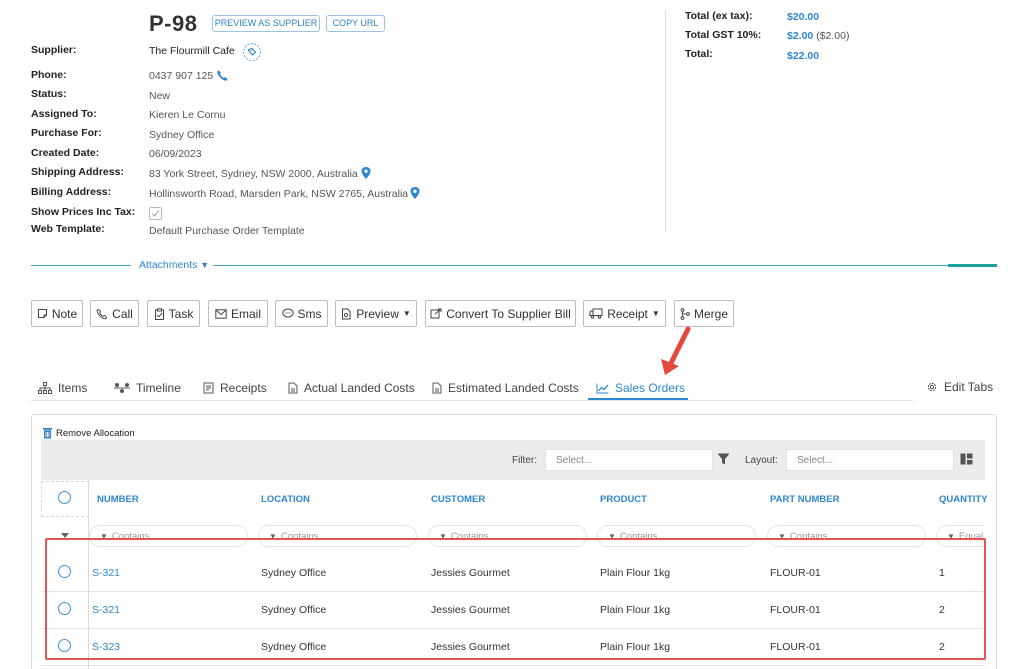  What do you see at coordinates (287, 313) in the screenshot?
I see `chat-icon` at bounding box center [287, 313].